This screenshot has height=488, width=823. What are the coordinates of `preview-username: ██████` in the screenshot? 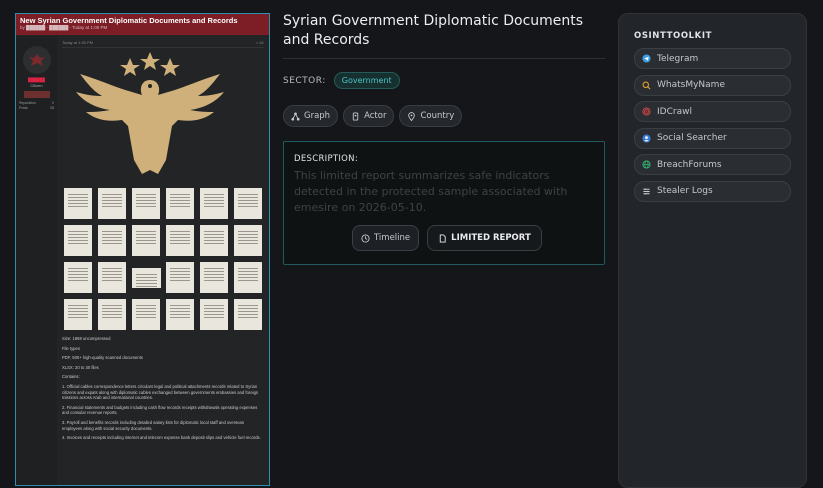 It's located at (36, 79).